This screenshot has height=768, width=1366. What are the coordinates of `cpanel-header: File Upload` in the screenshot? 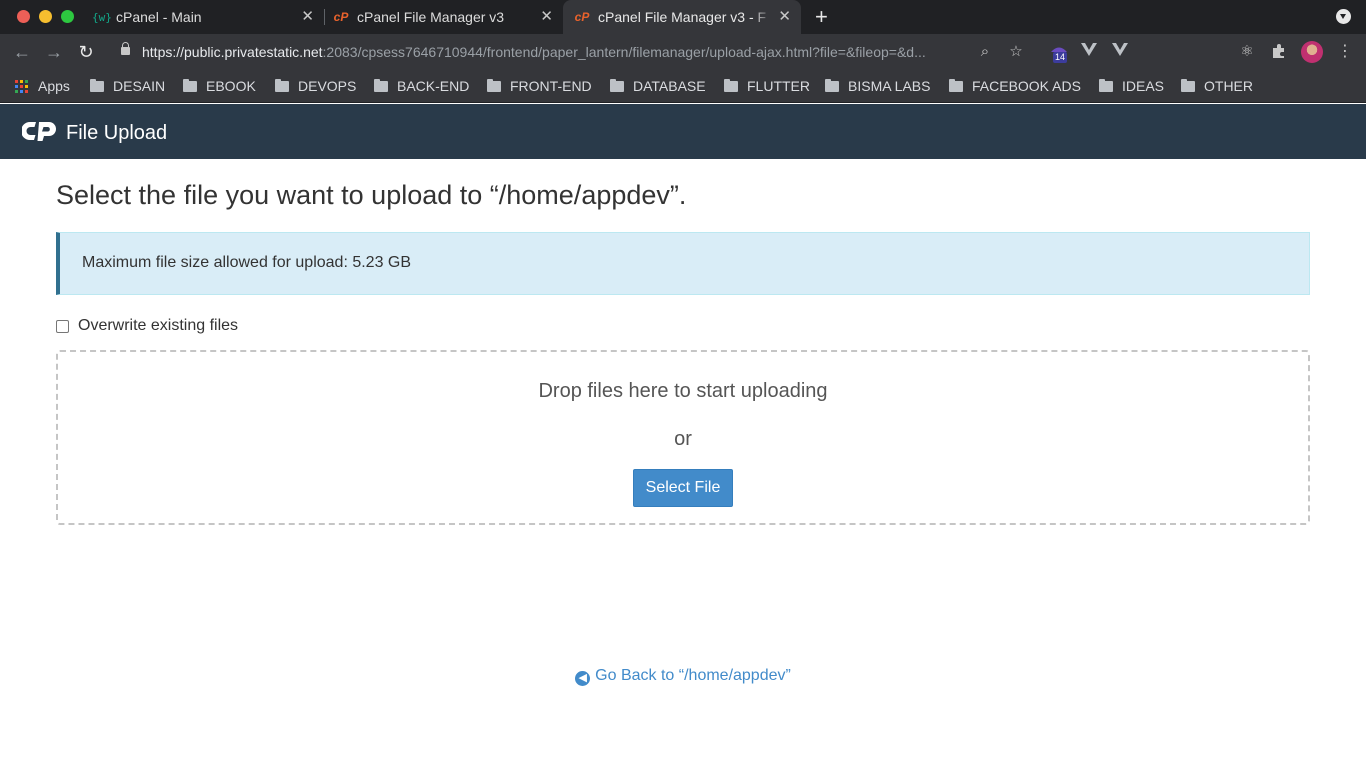 It's located at (683, 131).